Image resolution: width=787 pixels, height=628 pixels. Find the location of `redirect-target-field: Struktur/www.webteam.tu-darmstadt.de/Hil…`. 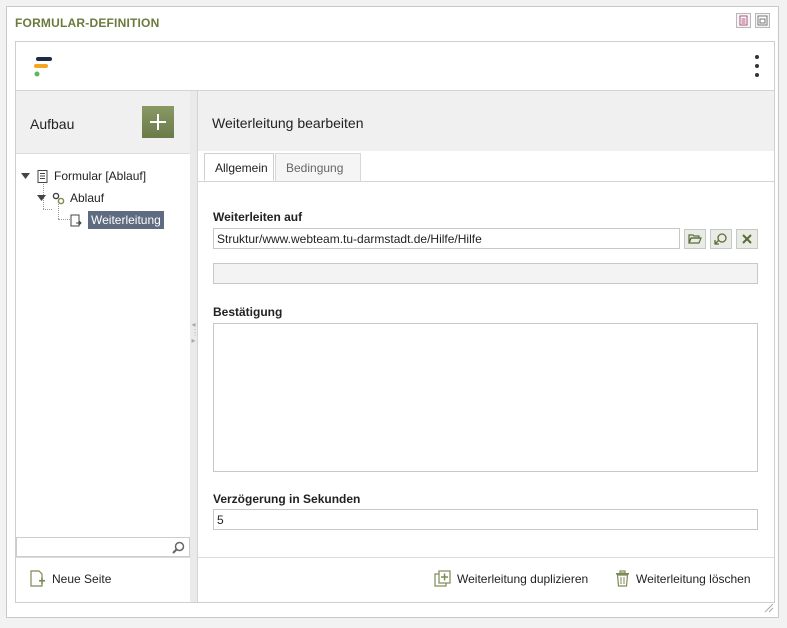

redirect-target-field: Struktur/www.webteam.tu-darmstadt.de/Hil… is located at coordinates (446, 238).